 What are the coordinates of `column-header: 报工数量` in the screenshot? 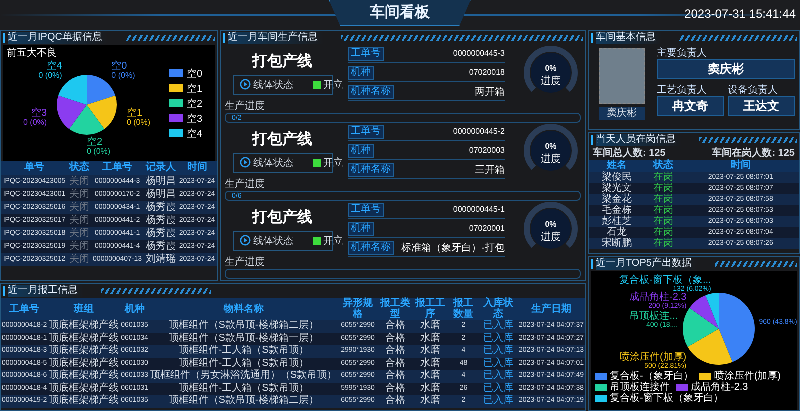 It's located at (464, 309).